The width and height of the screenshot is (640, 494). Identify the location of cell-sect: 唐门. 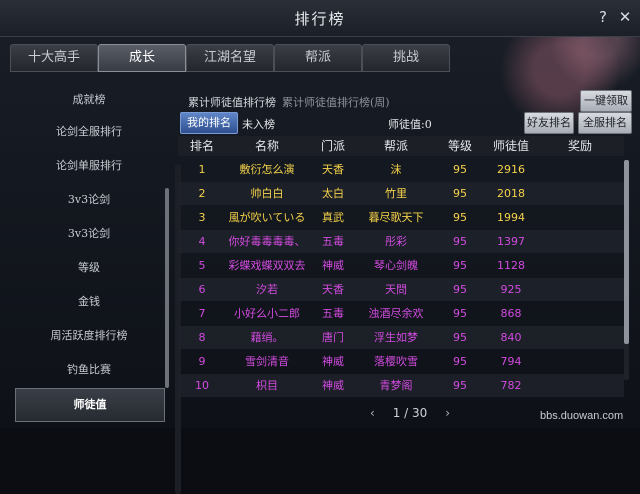
(333, 337).